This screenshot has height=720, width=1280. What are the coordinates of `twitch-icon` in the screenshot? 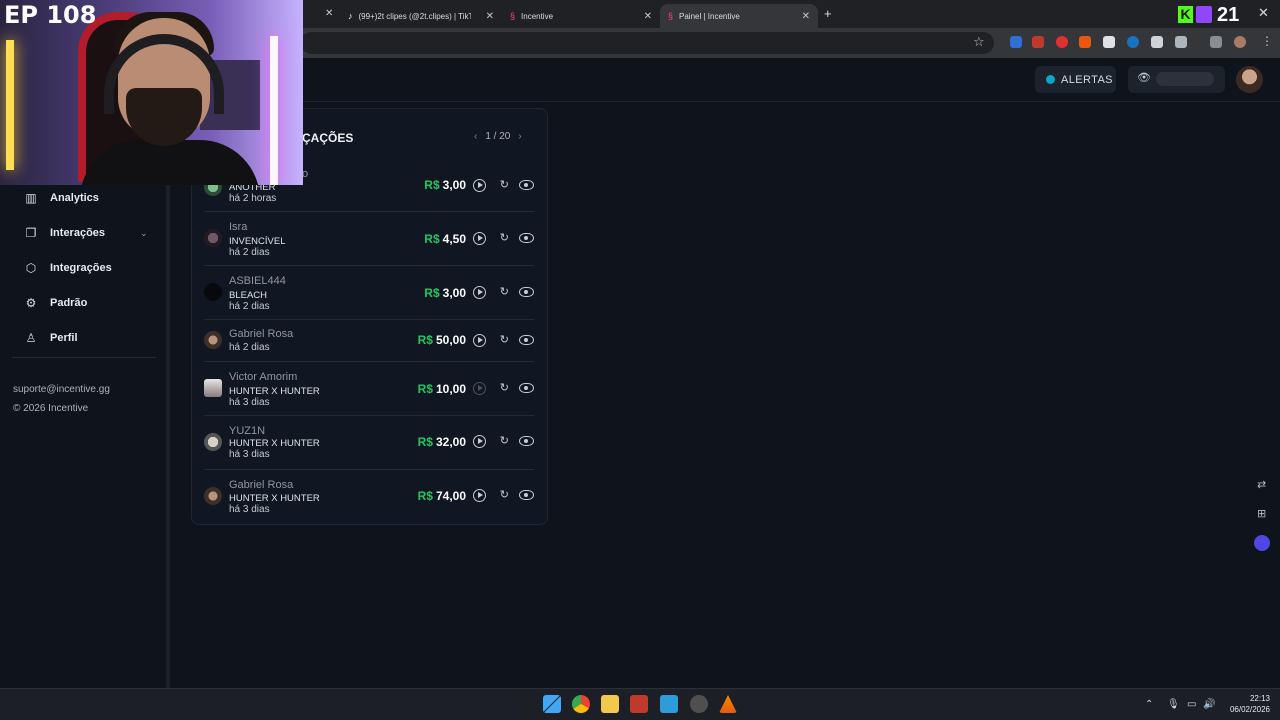 It's located at (1204, 14).